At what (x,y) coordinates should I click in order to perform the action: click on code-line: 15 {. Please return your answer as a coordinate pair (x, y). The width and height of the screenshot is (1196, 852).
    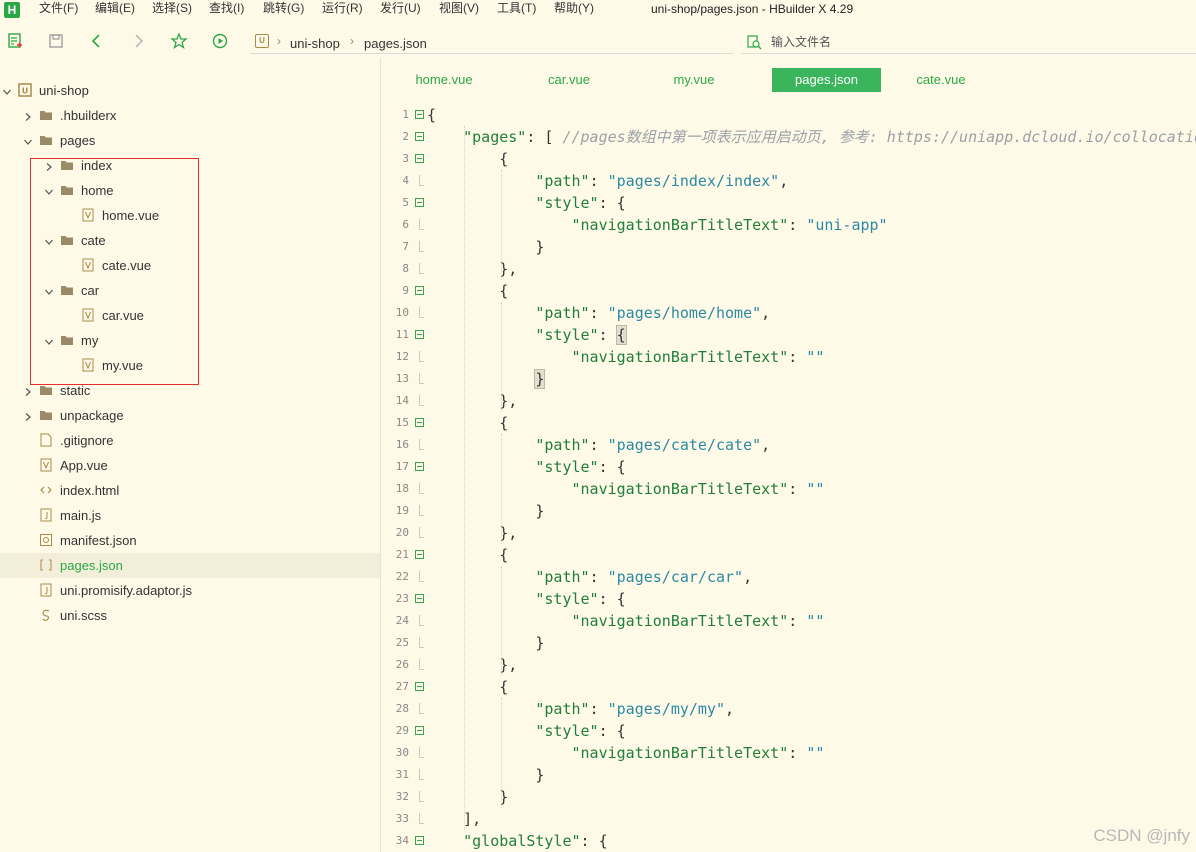
    Looking at the image, I should click on (788, 423).